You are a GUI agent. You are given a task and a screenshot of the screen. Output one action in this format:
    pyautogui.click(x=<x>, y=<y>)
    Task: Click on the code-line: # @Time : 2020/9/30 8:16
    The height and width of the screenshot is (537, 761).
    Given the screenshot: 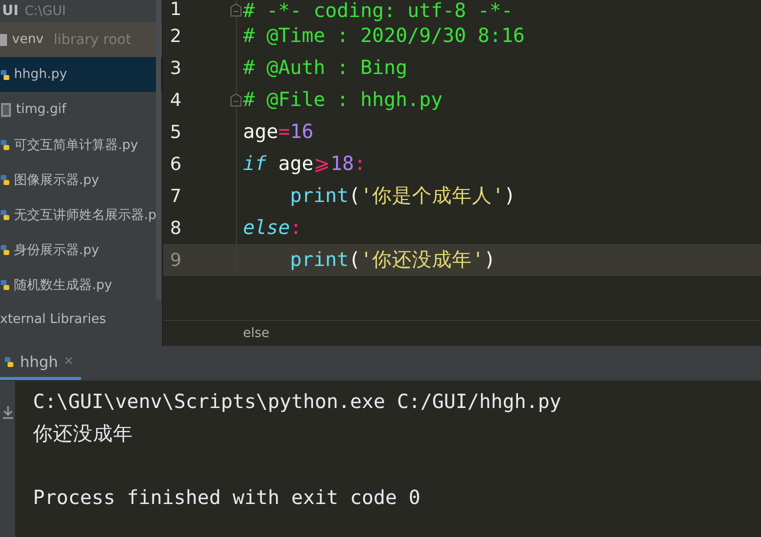 What is the action you would take?
    pyautogui.click(x=383, y=36)
    